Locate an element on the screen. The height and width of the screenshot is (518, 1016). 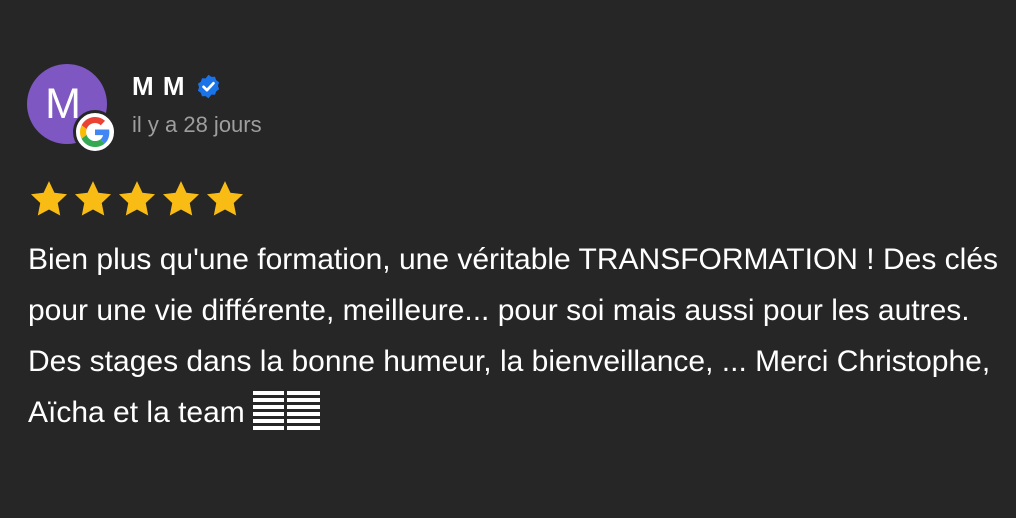
flag-icon is located at coordinates (286, 411).